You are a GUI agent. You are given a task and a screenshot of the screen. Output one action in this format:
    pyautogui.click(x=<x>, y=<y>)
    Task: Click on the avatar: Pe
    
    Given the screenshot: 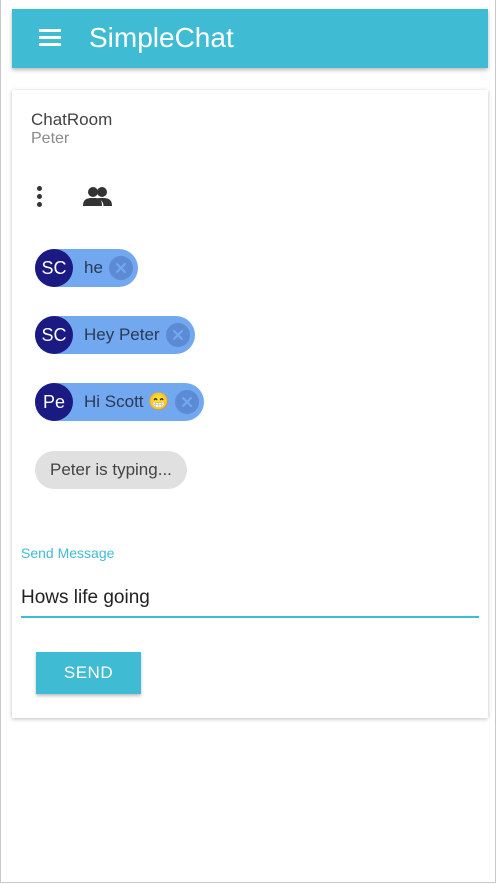 What is the action you would take?
    pyautogui.click(x=54, y=402)
    